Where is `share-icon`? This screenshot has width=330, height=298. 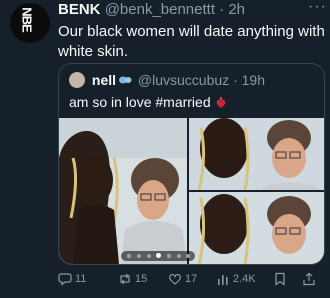 share-icon is located at coordinates (309, 279).